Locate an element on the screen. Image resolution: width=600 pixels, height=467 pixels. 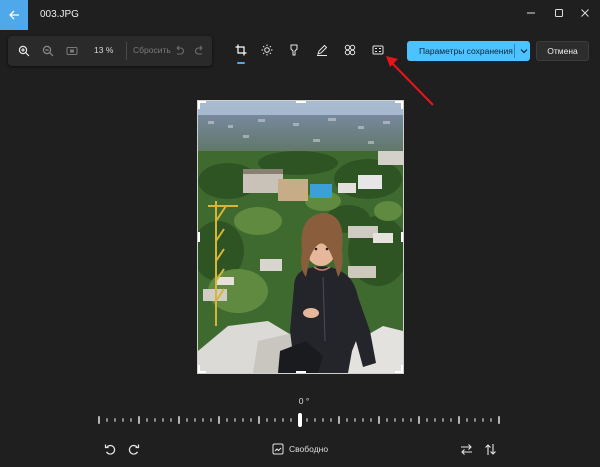
arrow-left-icon is located at coordinates (14, 15).